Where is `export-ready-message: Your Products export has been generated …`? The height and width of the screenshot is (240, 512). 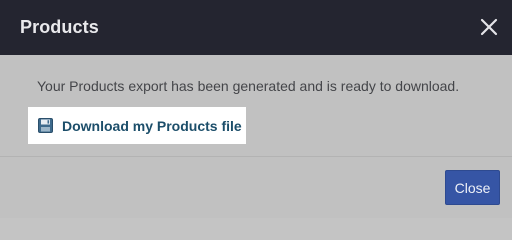 export-ready-message: Your Products export has been generated … is located at coordinates (248, 86).